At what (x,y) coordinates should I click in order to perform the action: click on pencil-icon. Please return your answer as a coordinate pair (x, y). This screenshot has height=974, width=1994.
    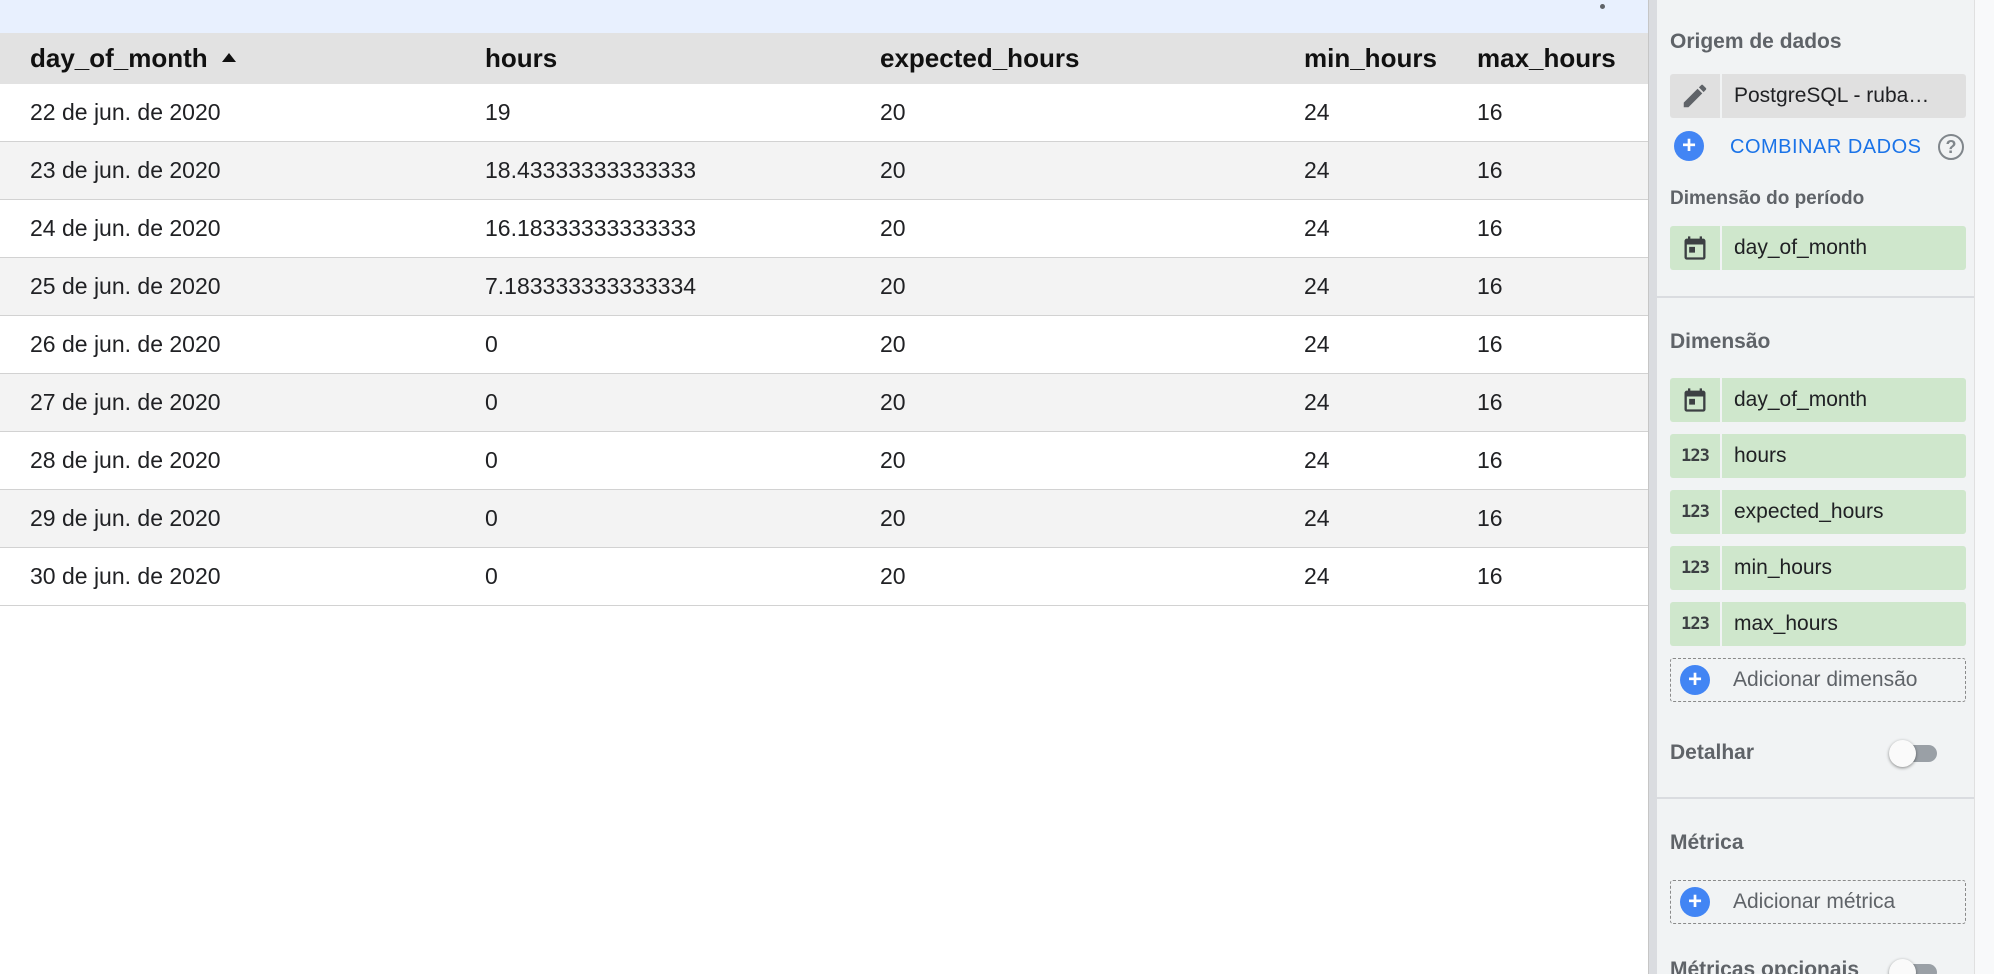
    Looking at the image, I should click on (1695, 96).